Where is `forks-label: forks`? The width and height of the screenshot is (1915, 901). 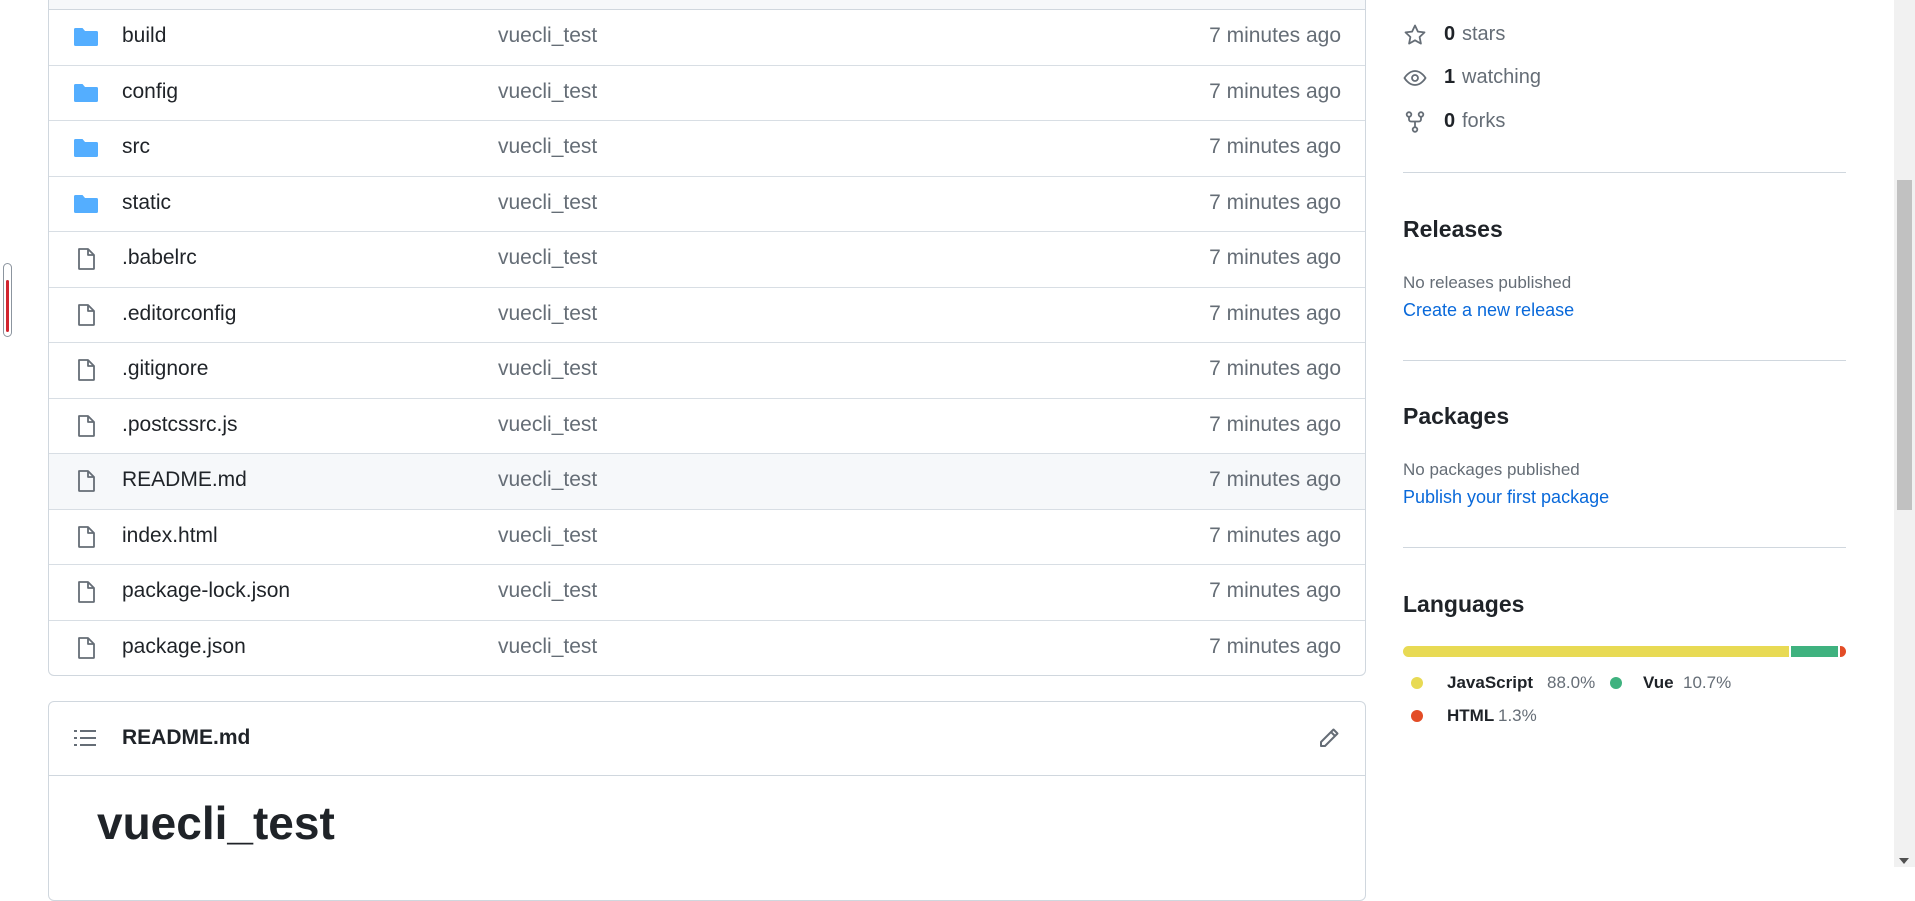
forks-label: forks is located at coordinates (1484, 121).